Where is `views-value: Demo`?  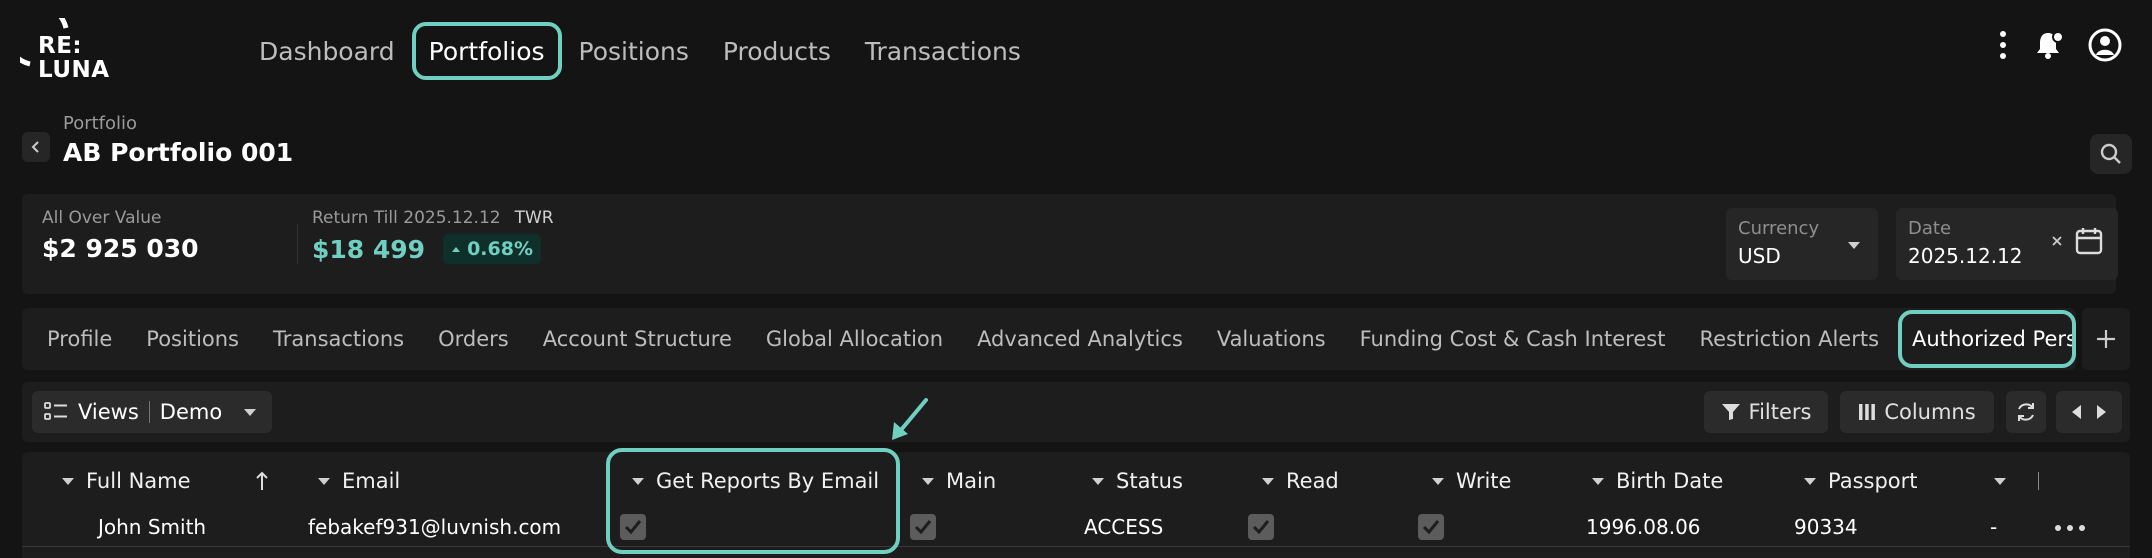 views-value: Demo is located at coordinates (191, 412).